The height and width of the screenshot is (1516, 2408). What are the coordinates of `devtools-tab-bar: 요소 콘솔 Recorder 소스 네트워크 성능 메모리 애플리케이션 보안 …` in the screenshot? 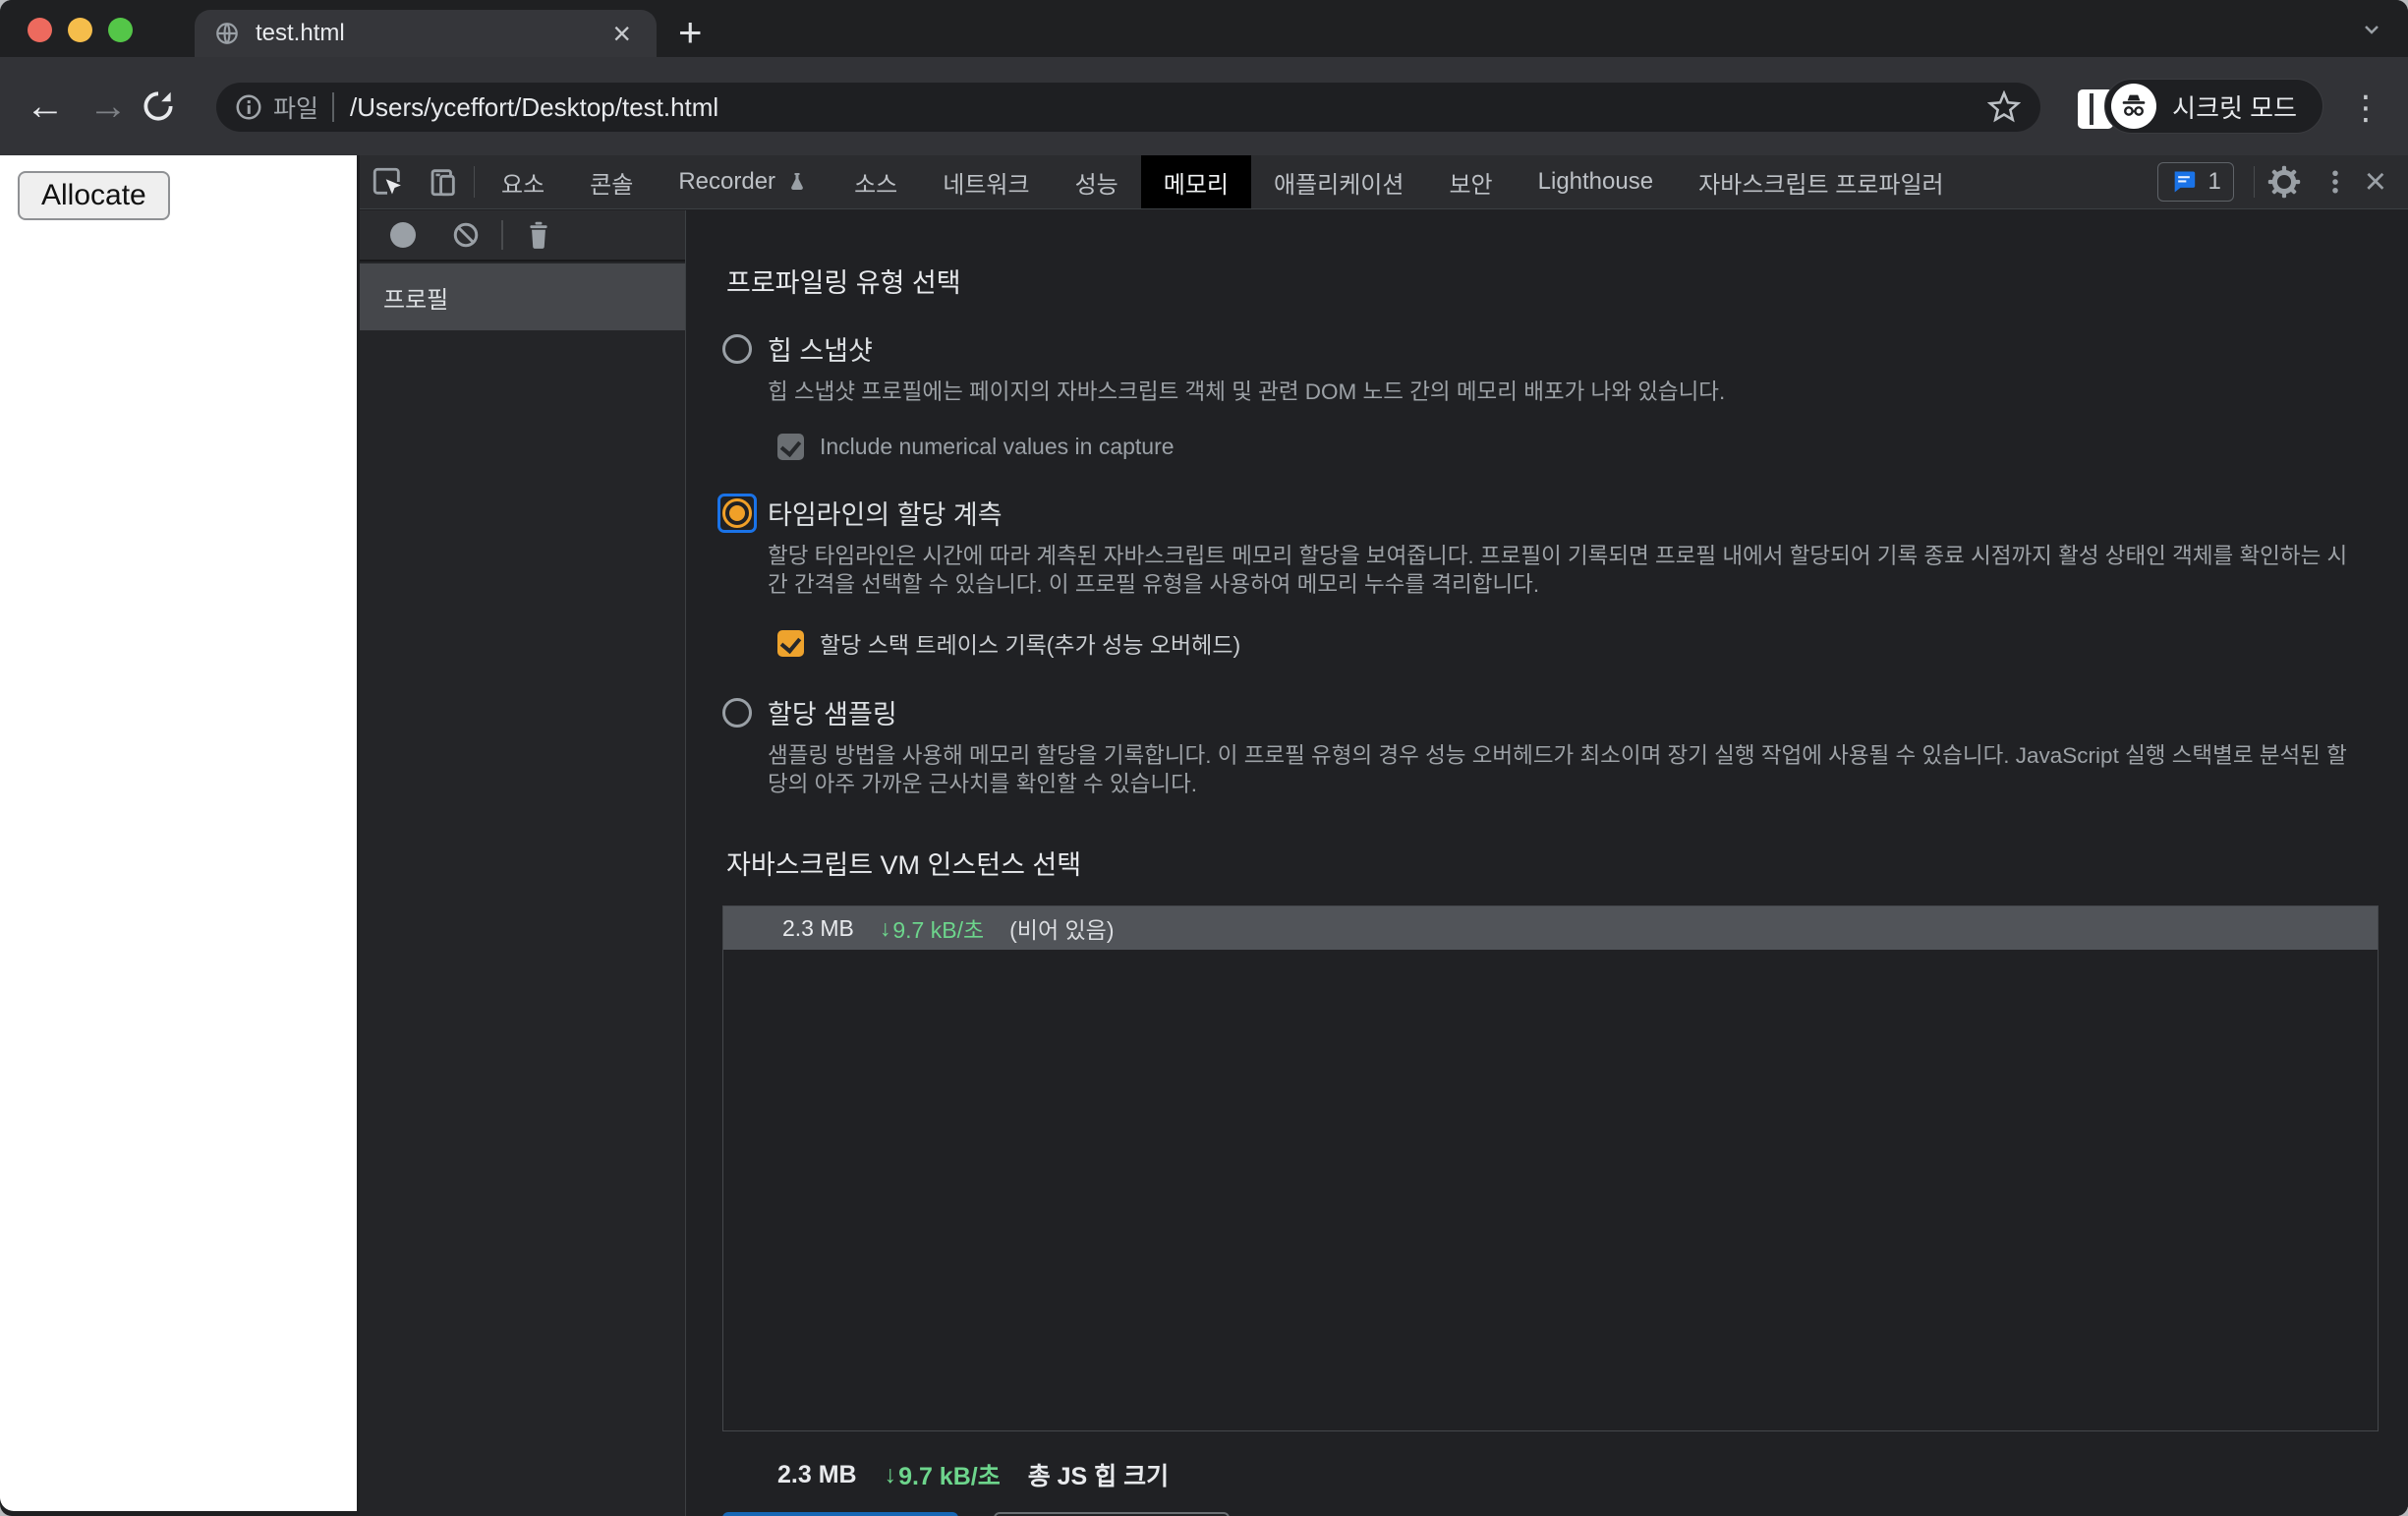 It's located at (1384, 182).